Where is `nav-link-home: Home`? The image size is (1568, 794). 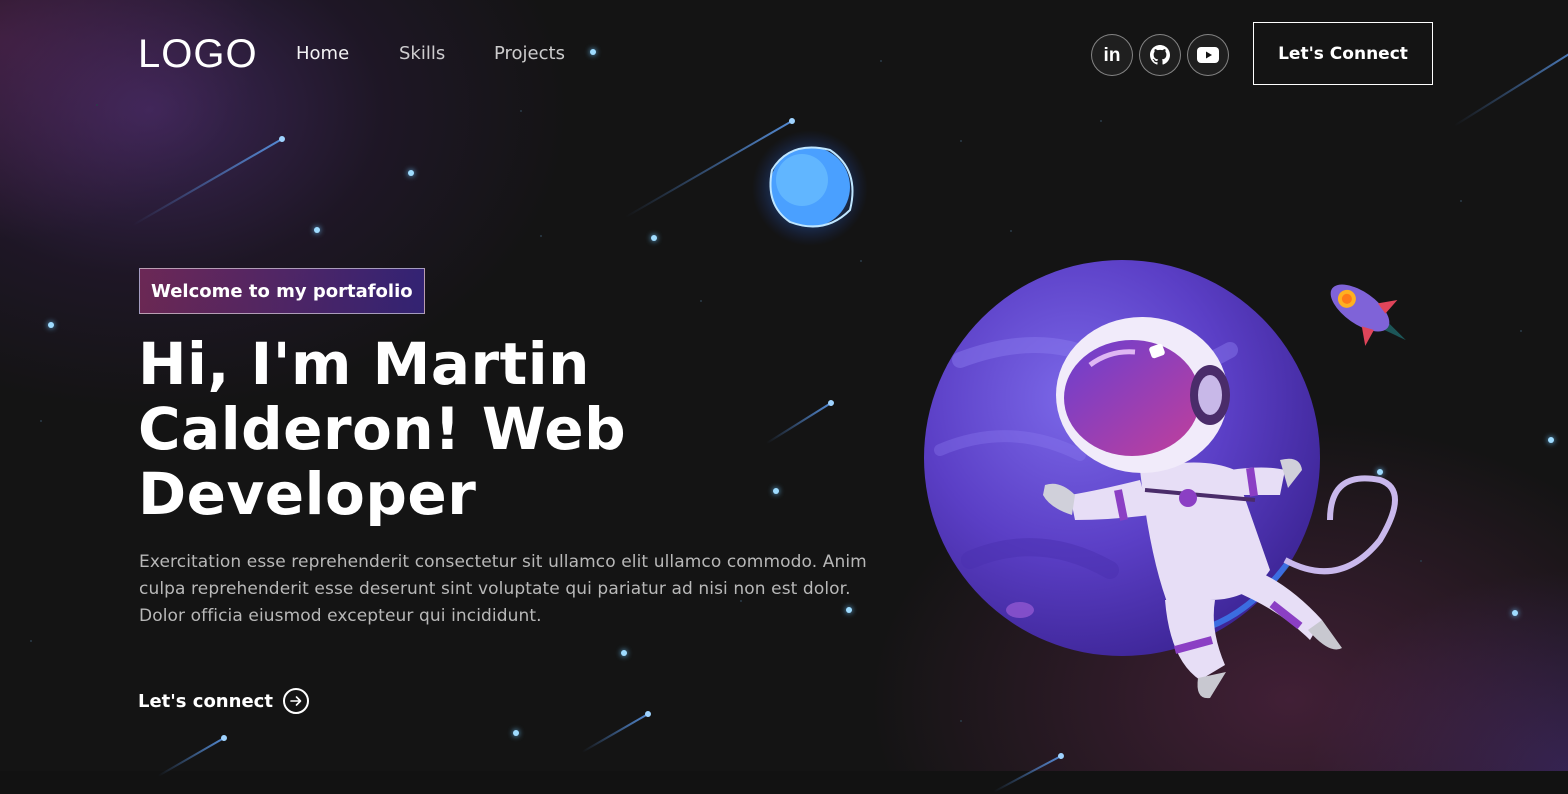 nav-link-home: Home is located at coordinates (322, 54).